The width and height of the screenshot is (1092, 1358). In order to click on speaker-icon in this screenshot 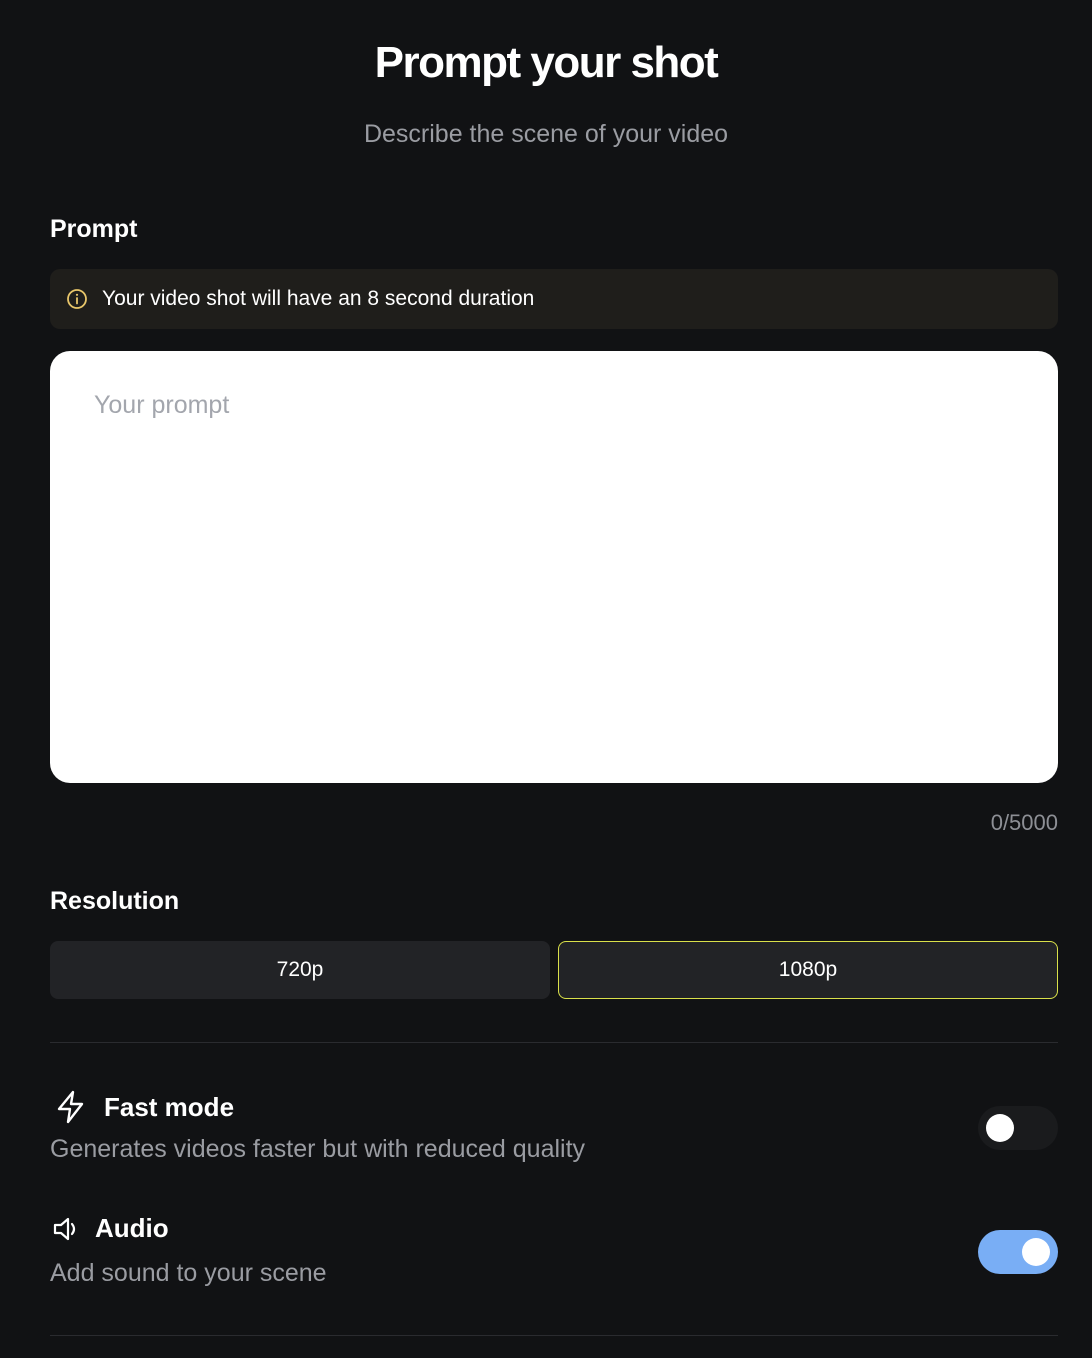, I will do `click(66, 1229)`.